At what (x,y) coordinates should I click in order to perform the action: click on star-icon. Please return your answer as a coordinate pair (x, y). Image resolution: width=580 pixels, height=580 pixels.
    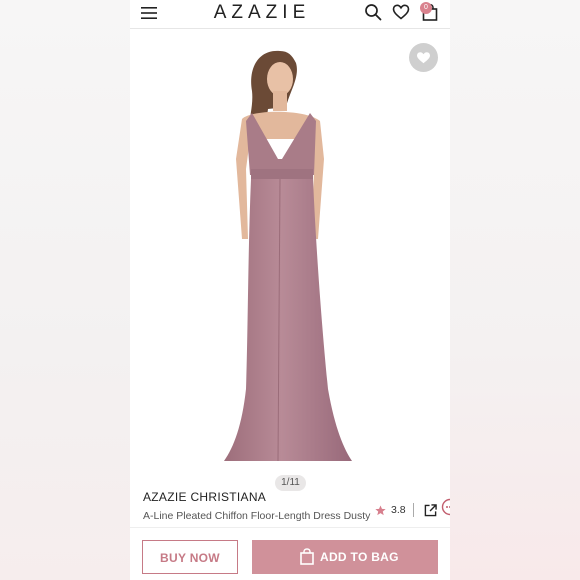
    Looking at the image, I should click on (380, 510).